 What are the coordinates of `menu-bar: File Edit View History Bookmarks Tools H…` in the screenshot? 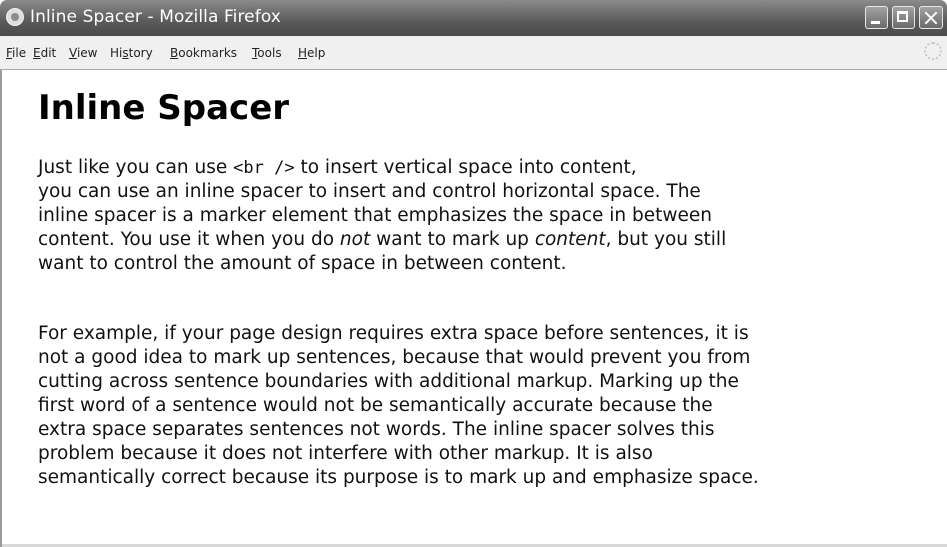 It's located at (473, 53).